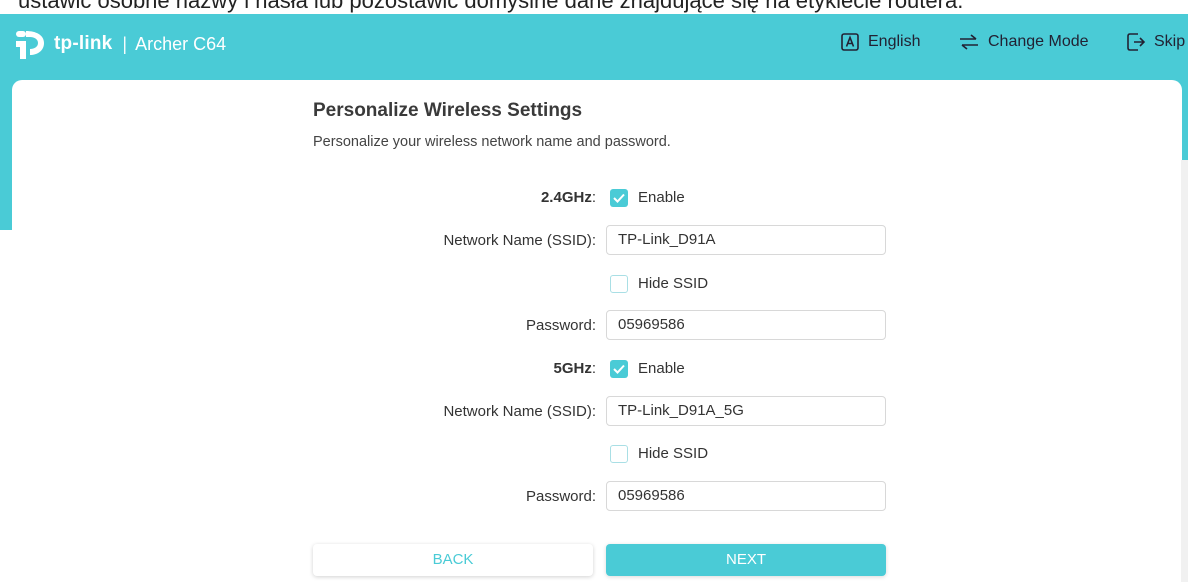 This screenshot has height=582, width=1188. What do you see at coordinates (746, 411) in the screenshot?
I see `band-5-ssid-input: TP-Link_D91A_5G` at bounding box center [746, 411].